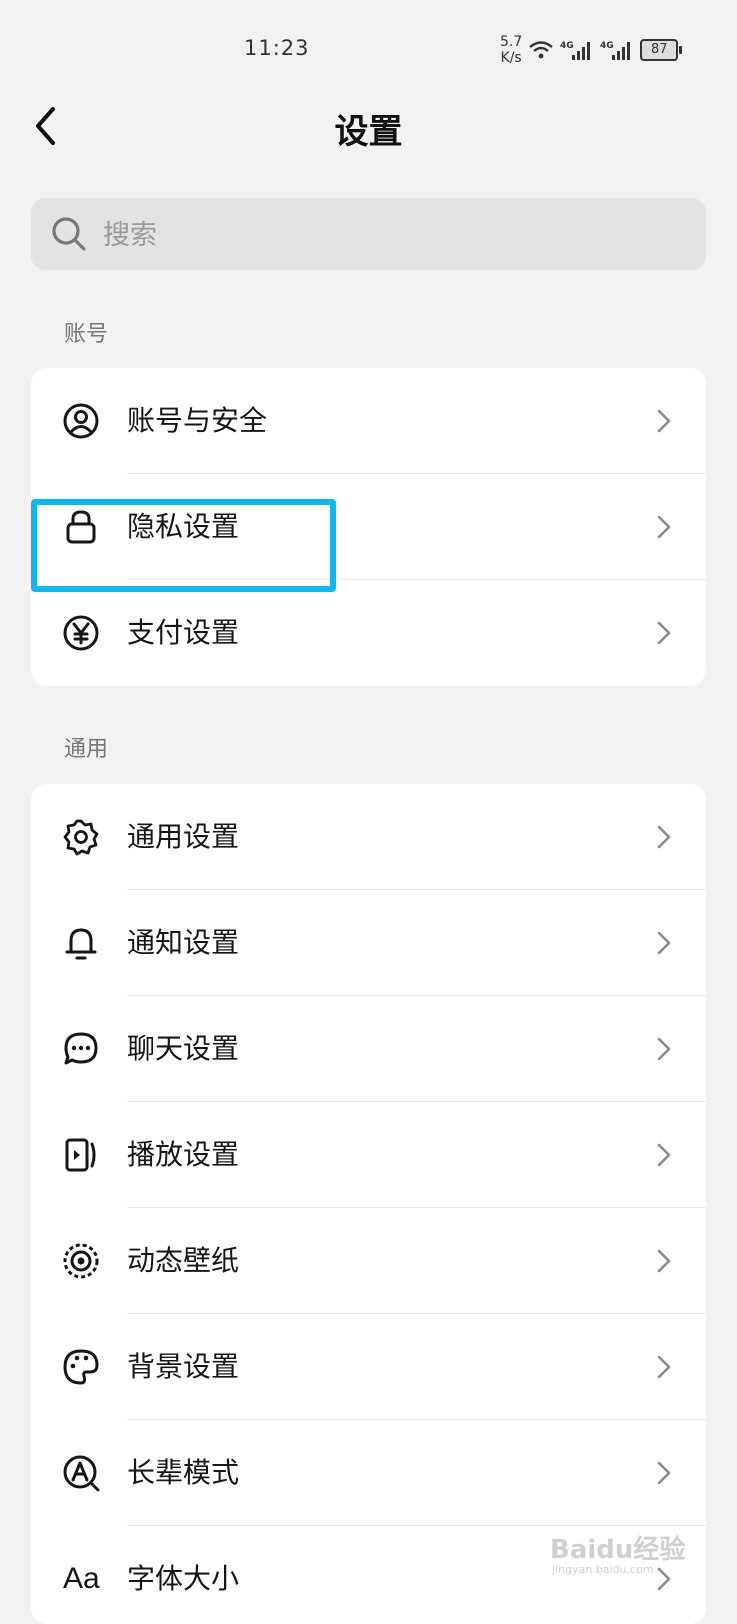 This screenshot has width=737, height=1624. Describe the element at coordinates (368, 837) in the screenshot. I see `settings-item-general: 通用设置` at that location.